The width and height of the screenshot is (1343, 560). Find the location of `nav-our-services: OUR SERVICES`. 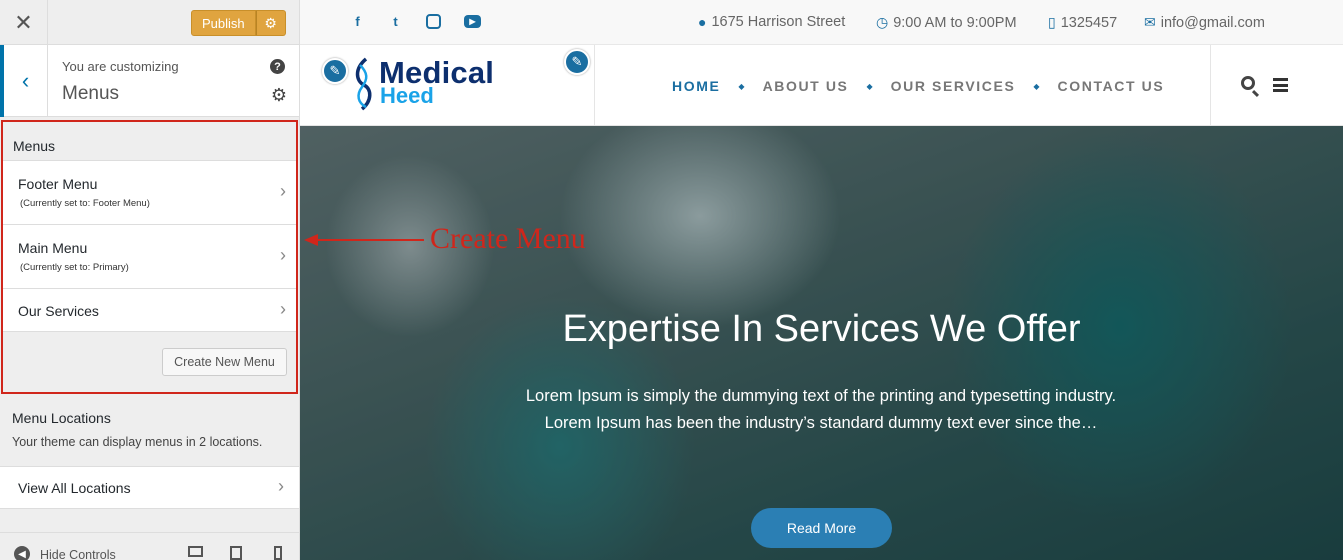

nav-our-services: OUR SERVICES is located at coordinates (953, 86).